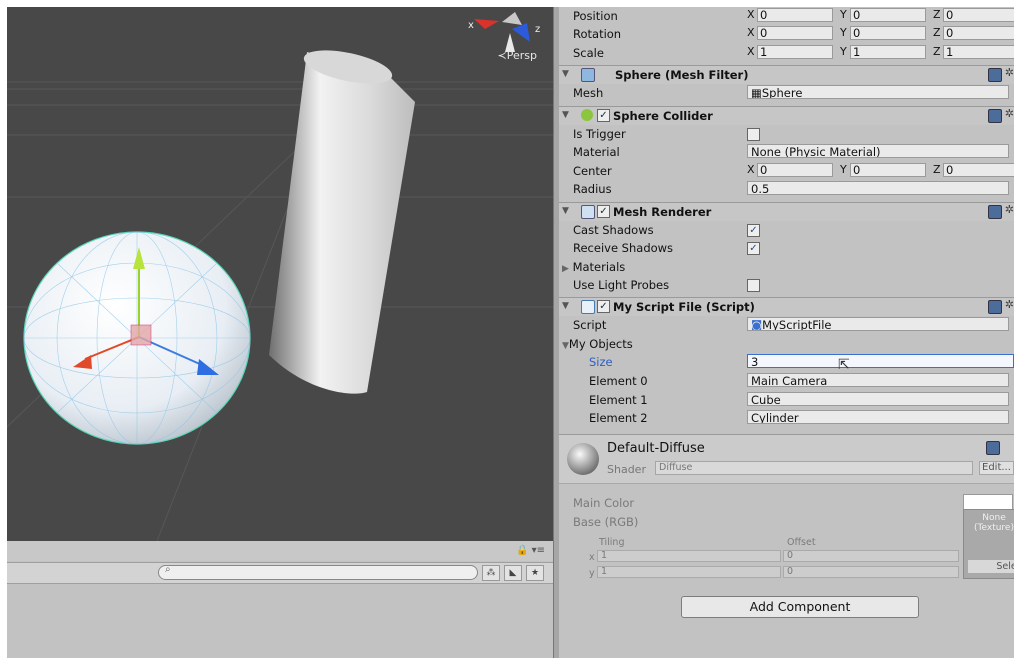  I want to click on star-icon: ★, so click(535, 573).